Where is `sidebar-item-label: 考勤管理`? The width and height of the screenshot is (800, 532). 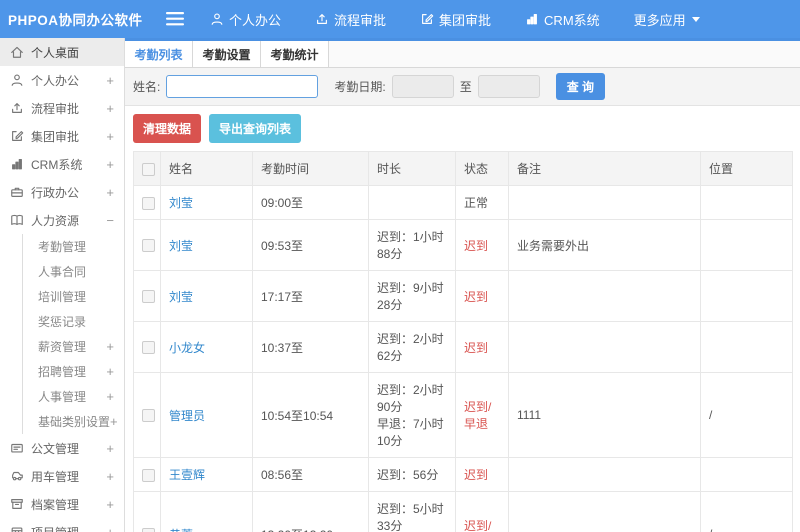 sidebar-item-label: 考勤管理 is located at coordinates (62, 247).